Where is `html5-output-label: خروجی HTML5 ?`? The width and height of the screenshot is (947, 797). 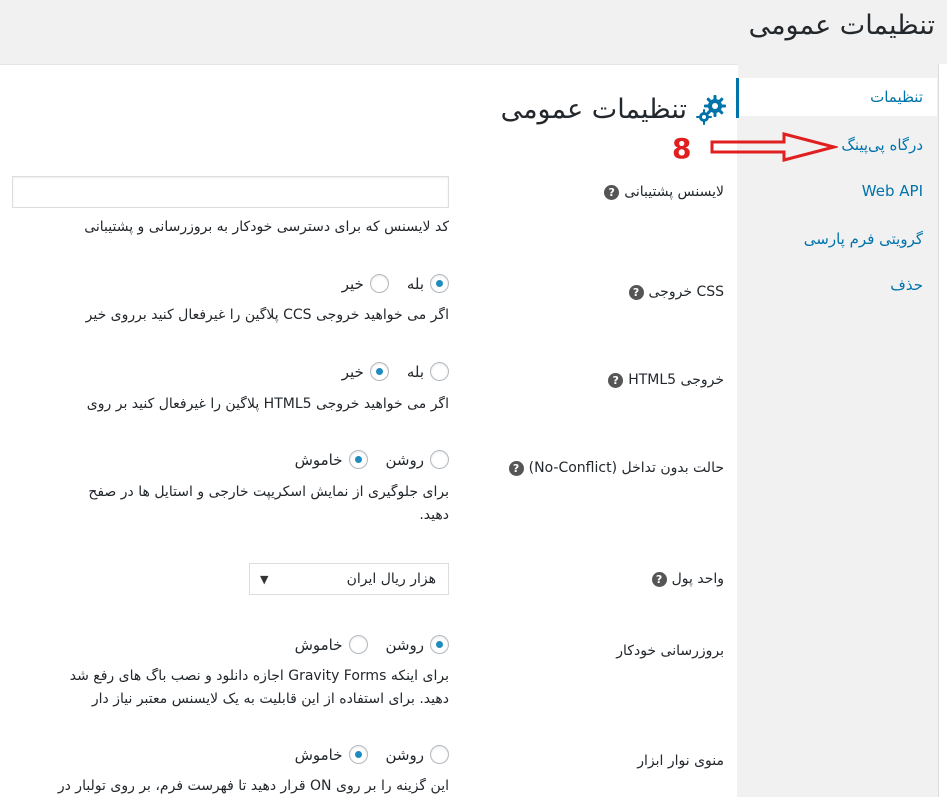
html5-output-label: خروجی HTML5 ? is located at coordinates (666, 380).